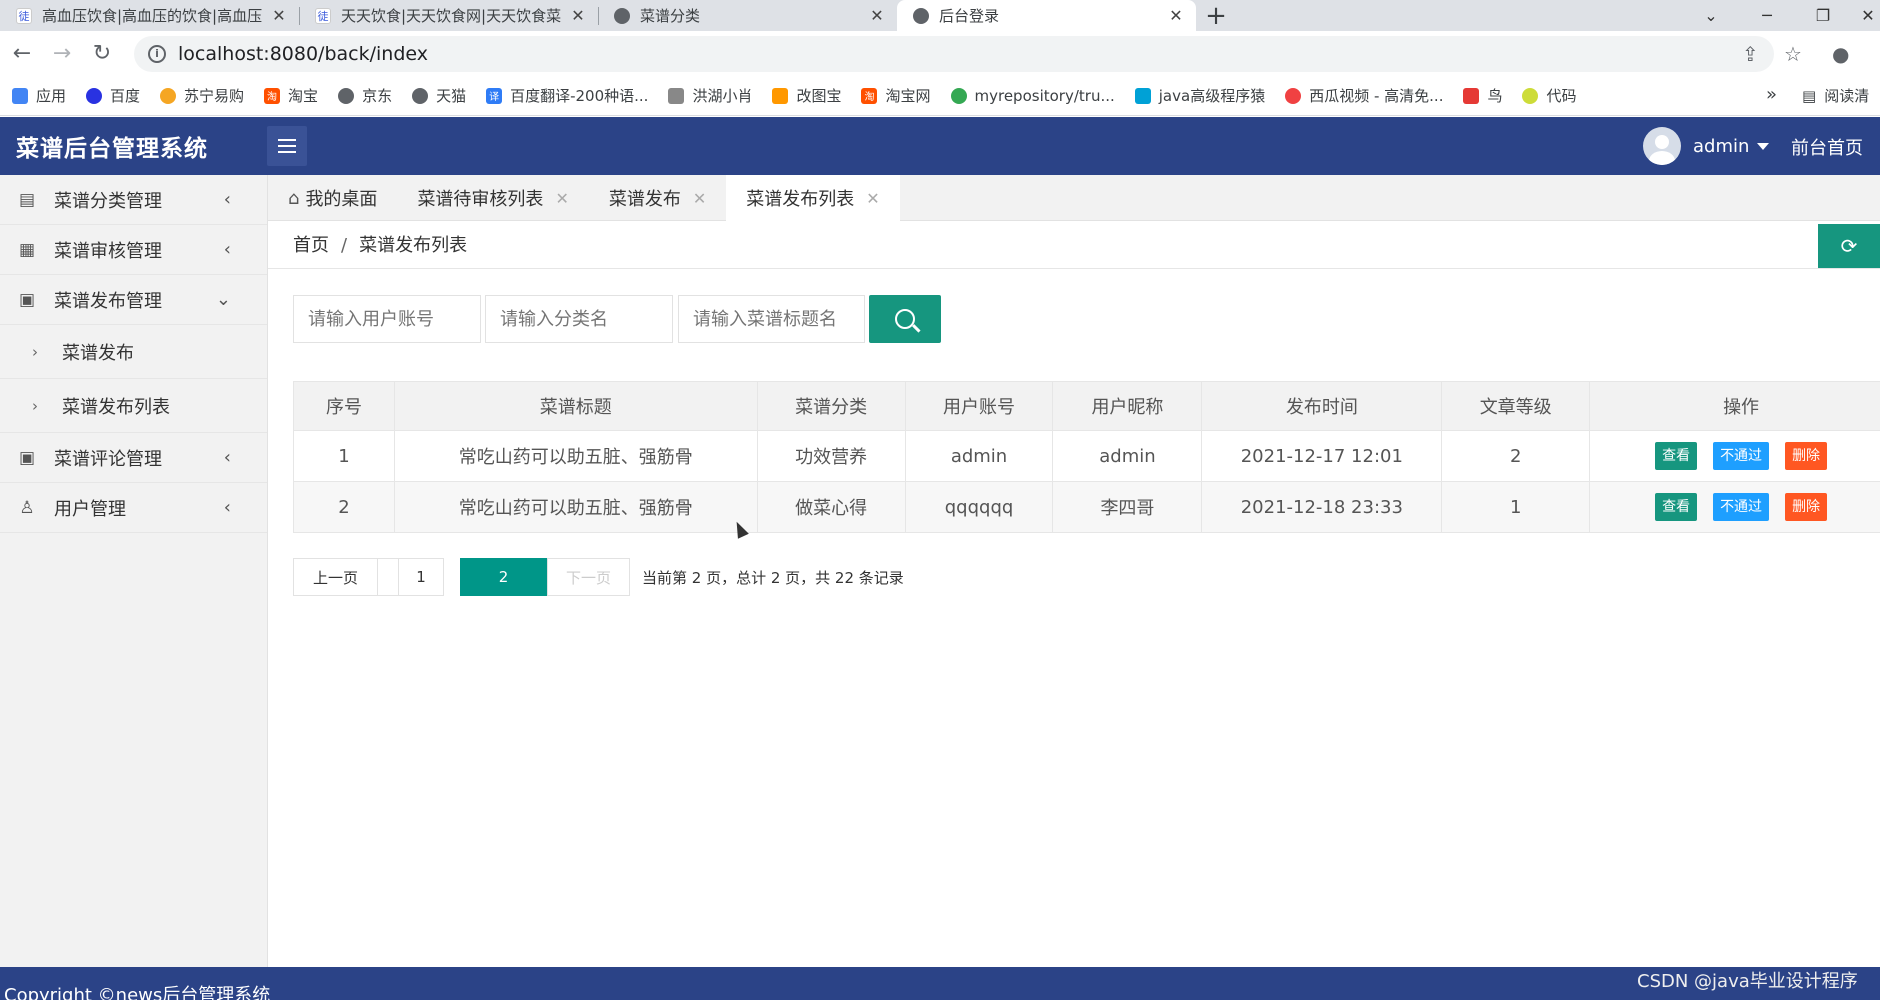 This screenshot has width=1880, height=1000. What do you see at coordinates (1809, 96) in the screenshot?
I see `reading-list-icon: ▤` at bounding box center [1809, 96].